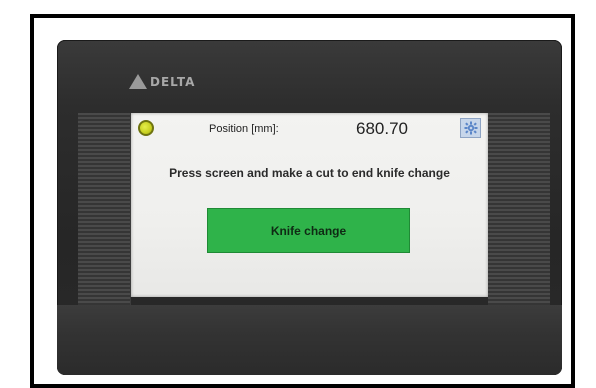 The width and height of the screenshot is (596, 388). What do you see at coordinates (173, 81) in the screenshot?
I see `brand-name: DELTA` at bounding box center [173, 81].